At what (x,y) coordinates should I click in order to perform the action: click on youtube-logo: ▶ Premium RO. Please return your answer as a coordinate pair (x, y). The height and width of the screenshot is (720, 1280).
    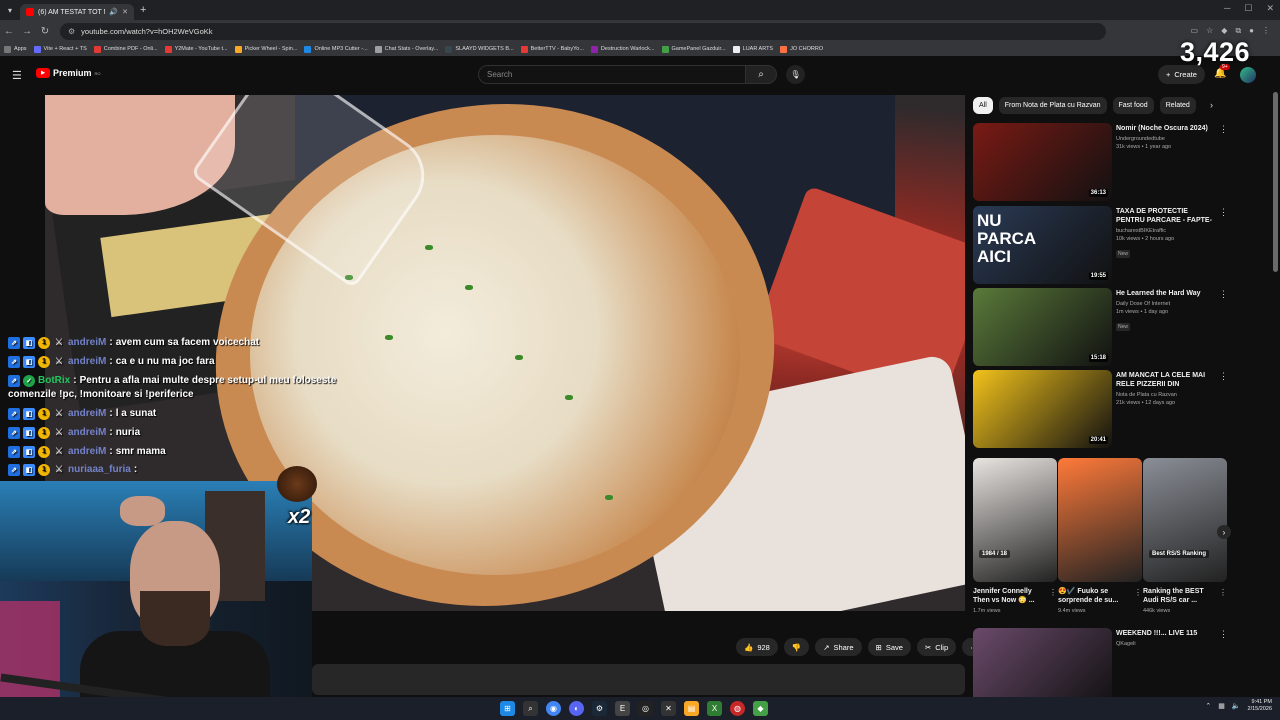
    Looking at the image, I should click on (68, 73).